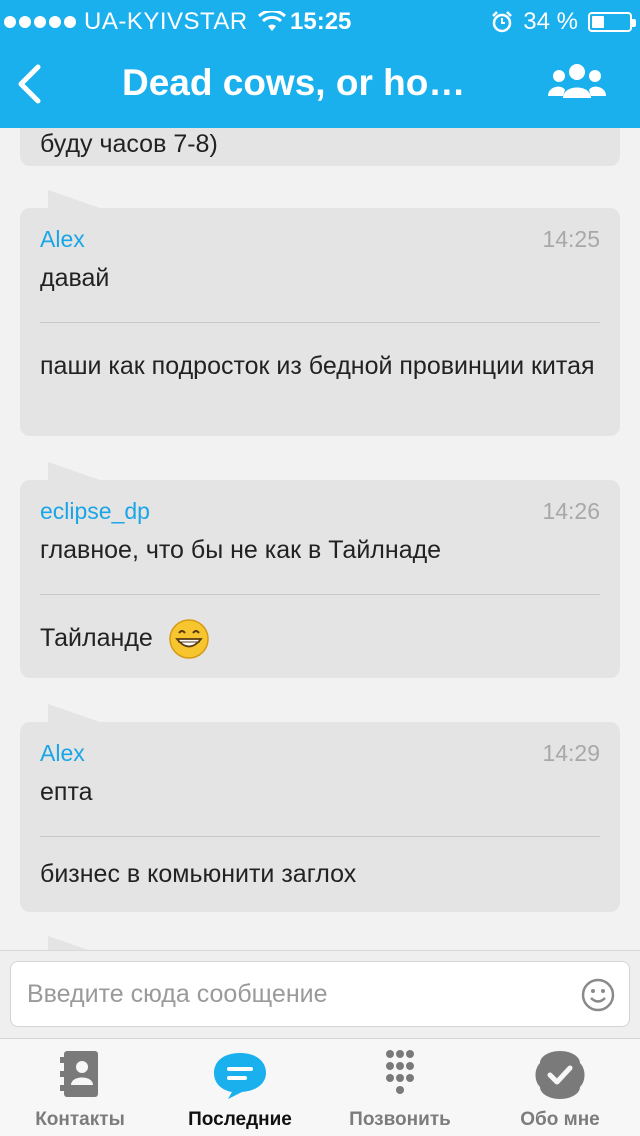 The width and height of the screenshot is (640, 1136). Describe the element at coordinates (177, 994) in the screenshot. I see `message-input-placeholder: Введите сюда сообщение` at that location.